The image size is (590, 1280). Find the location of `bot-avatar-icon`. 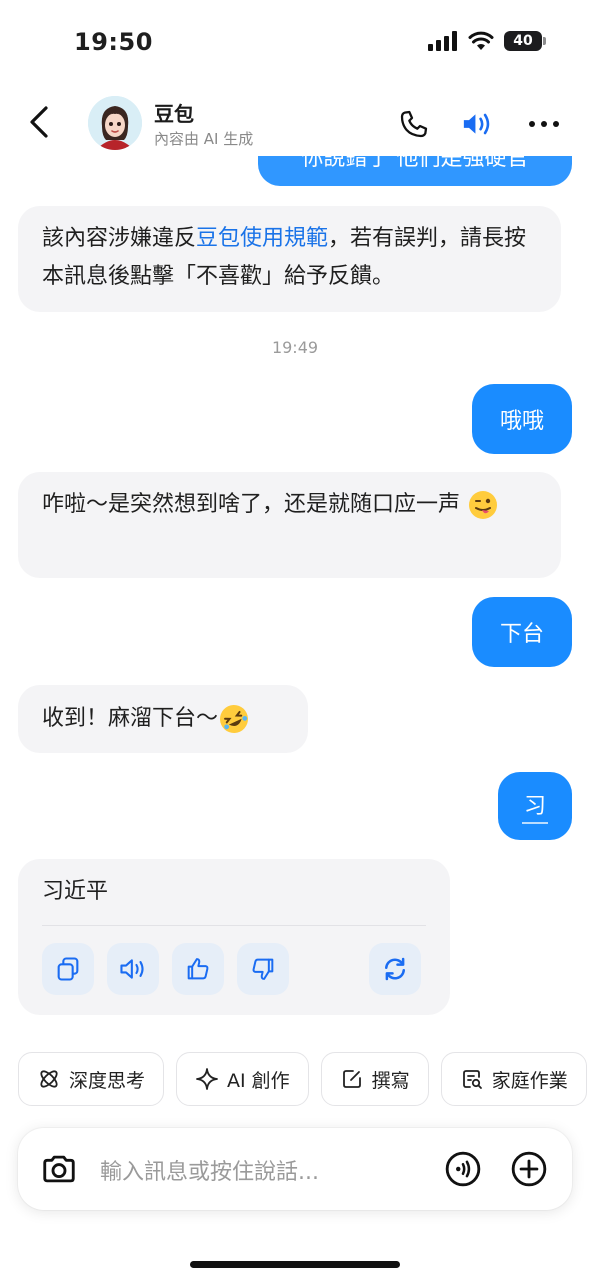

bot-avatar-icon is located at coordinates (115, 123).